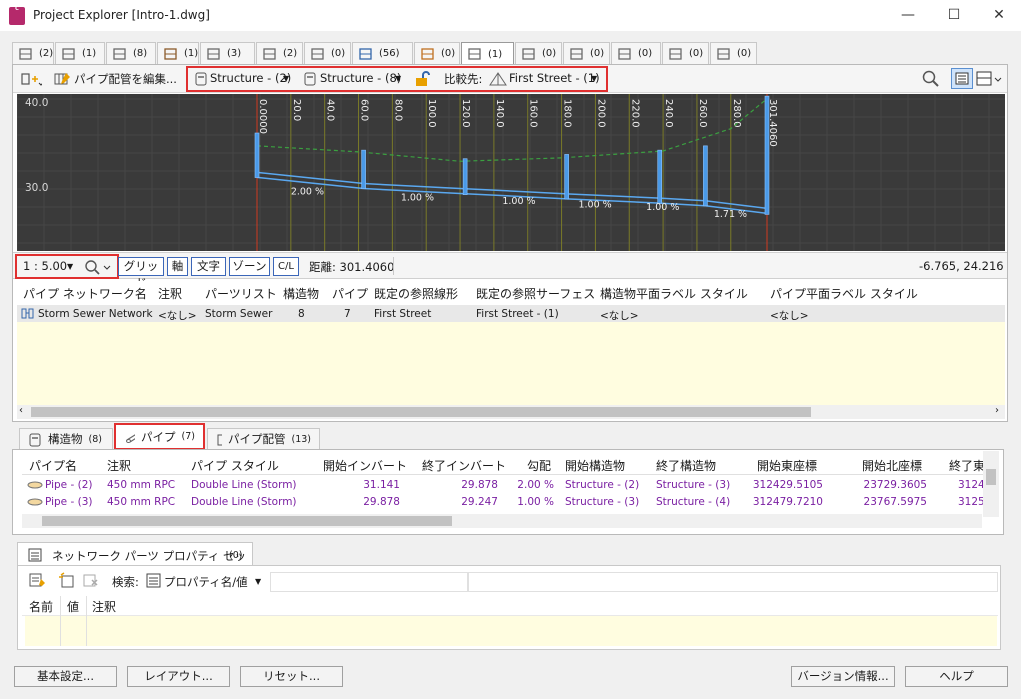 Image resolution: width=1021 pixels, height=699 pixels. Describe the element at coordinates (554, 78) in the screenshot. I see `compare-alignment-dropdown: First Street - (1)` at that location.